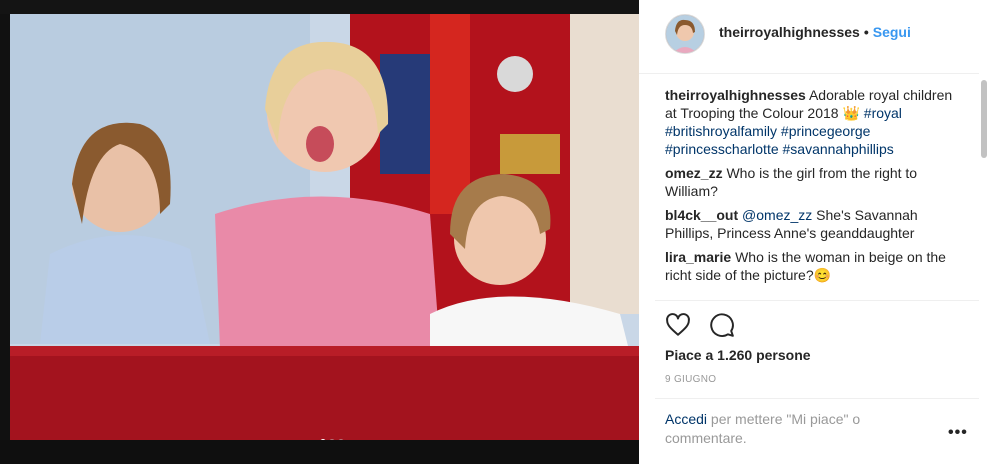 The height and width of the screenshot is (464, 996). I want to click on post-header: theirroyalhighnesses • Segui, so click(809, 37).